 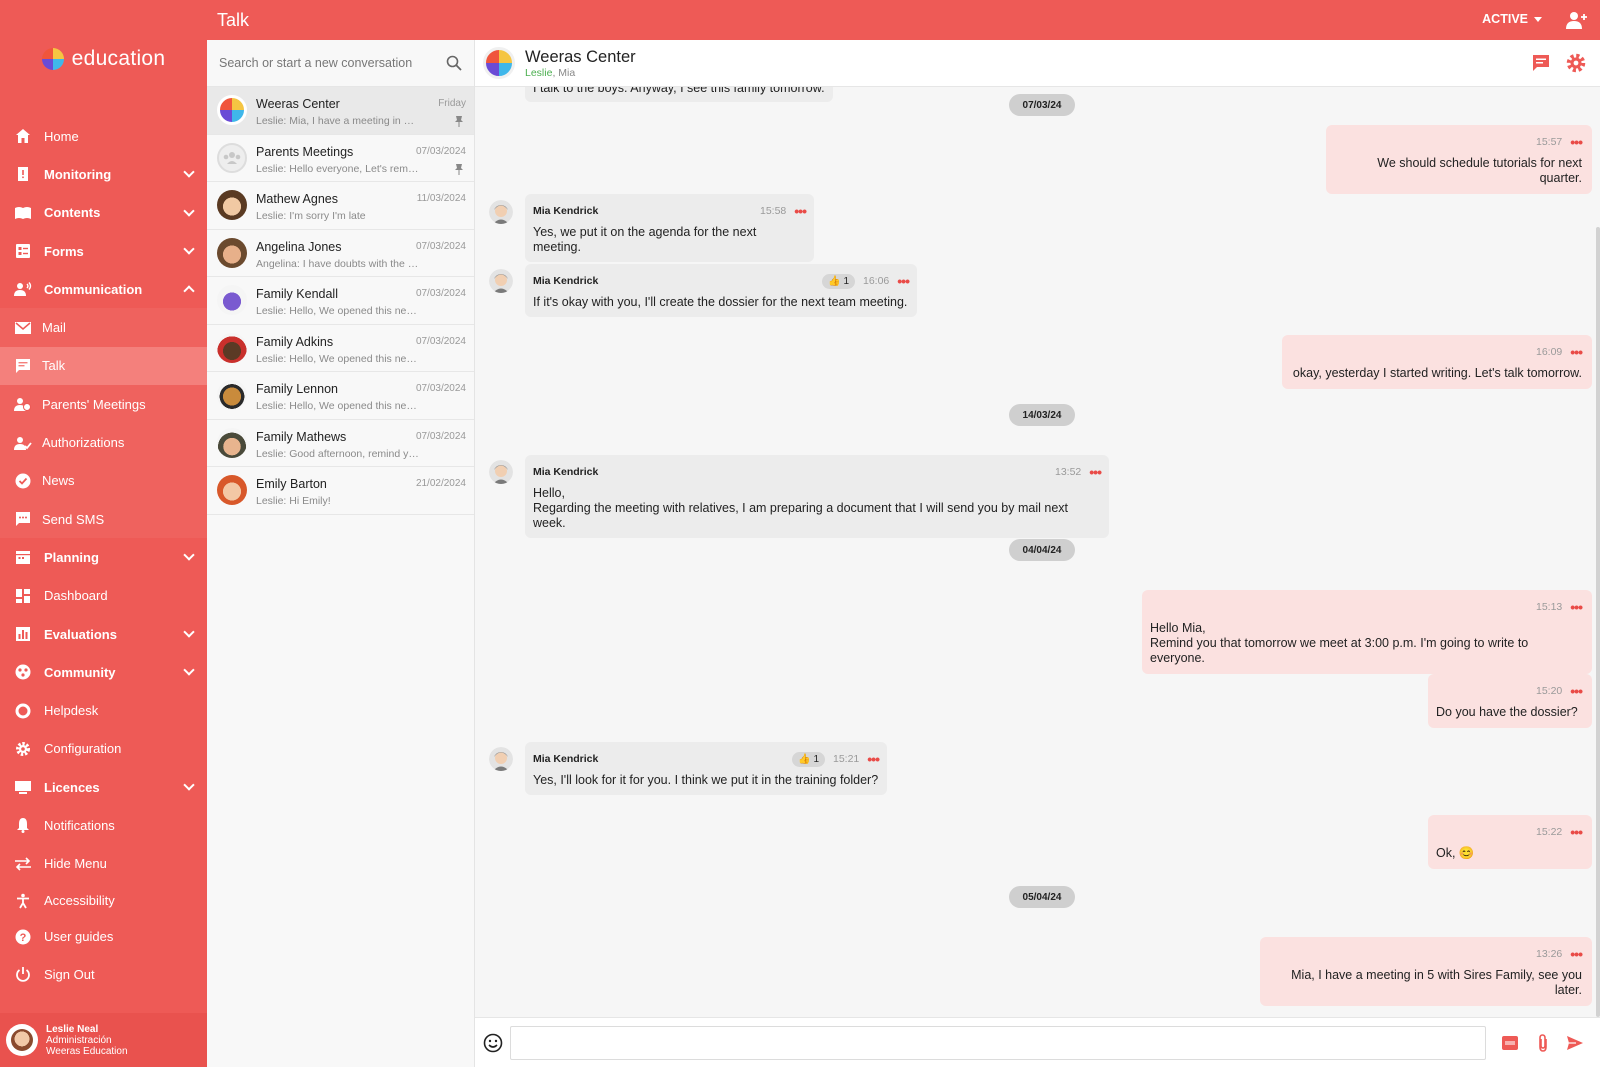 I want to click on sidebar-item-talk: Talk, so click(x=103, y=366).